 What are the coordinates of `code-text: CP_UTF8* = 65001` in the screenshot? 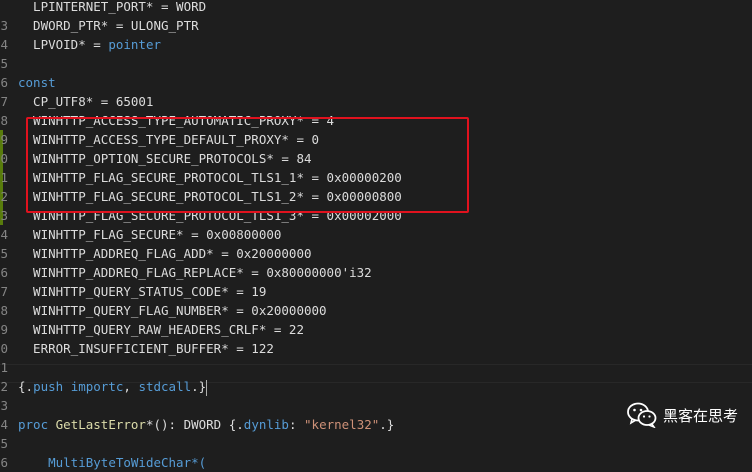 It's located at (85, 101).